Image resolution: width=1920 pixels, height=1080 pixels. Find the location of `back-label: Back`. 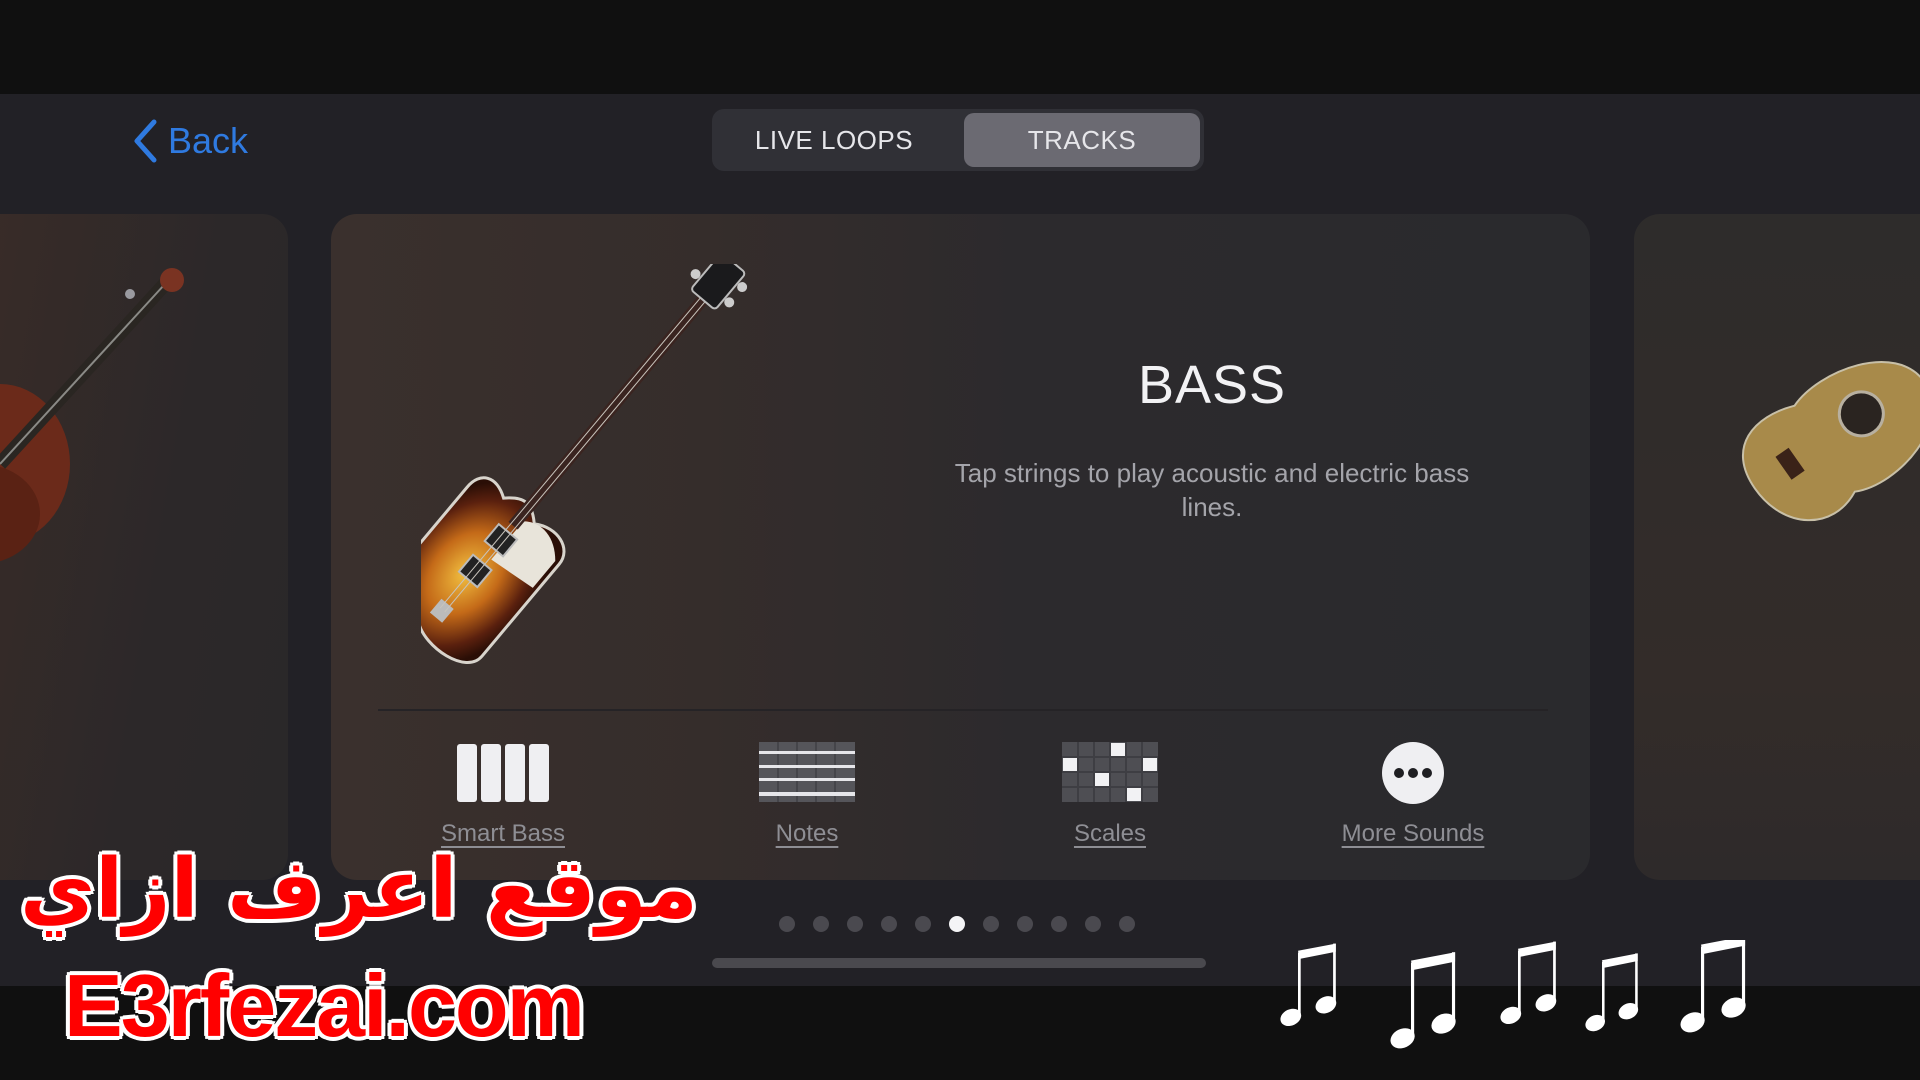

back-label: Back is located at coordinates (208, 140).